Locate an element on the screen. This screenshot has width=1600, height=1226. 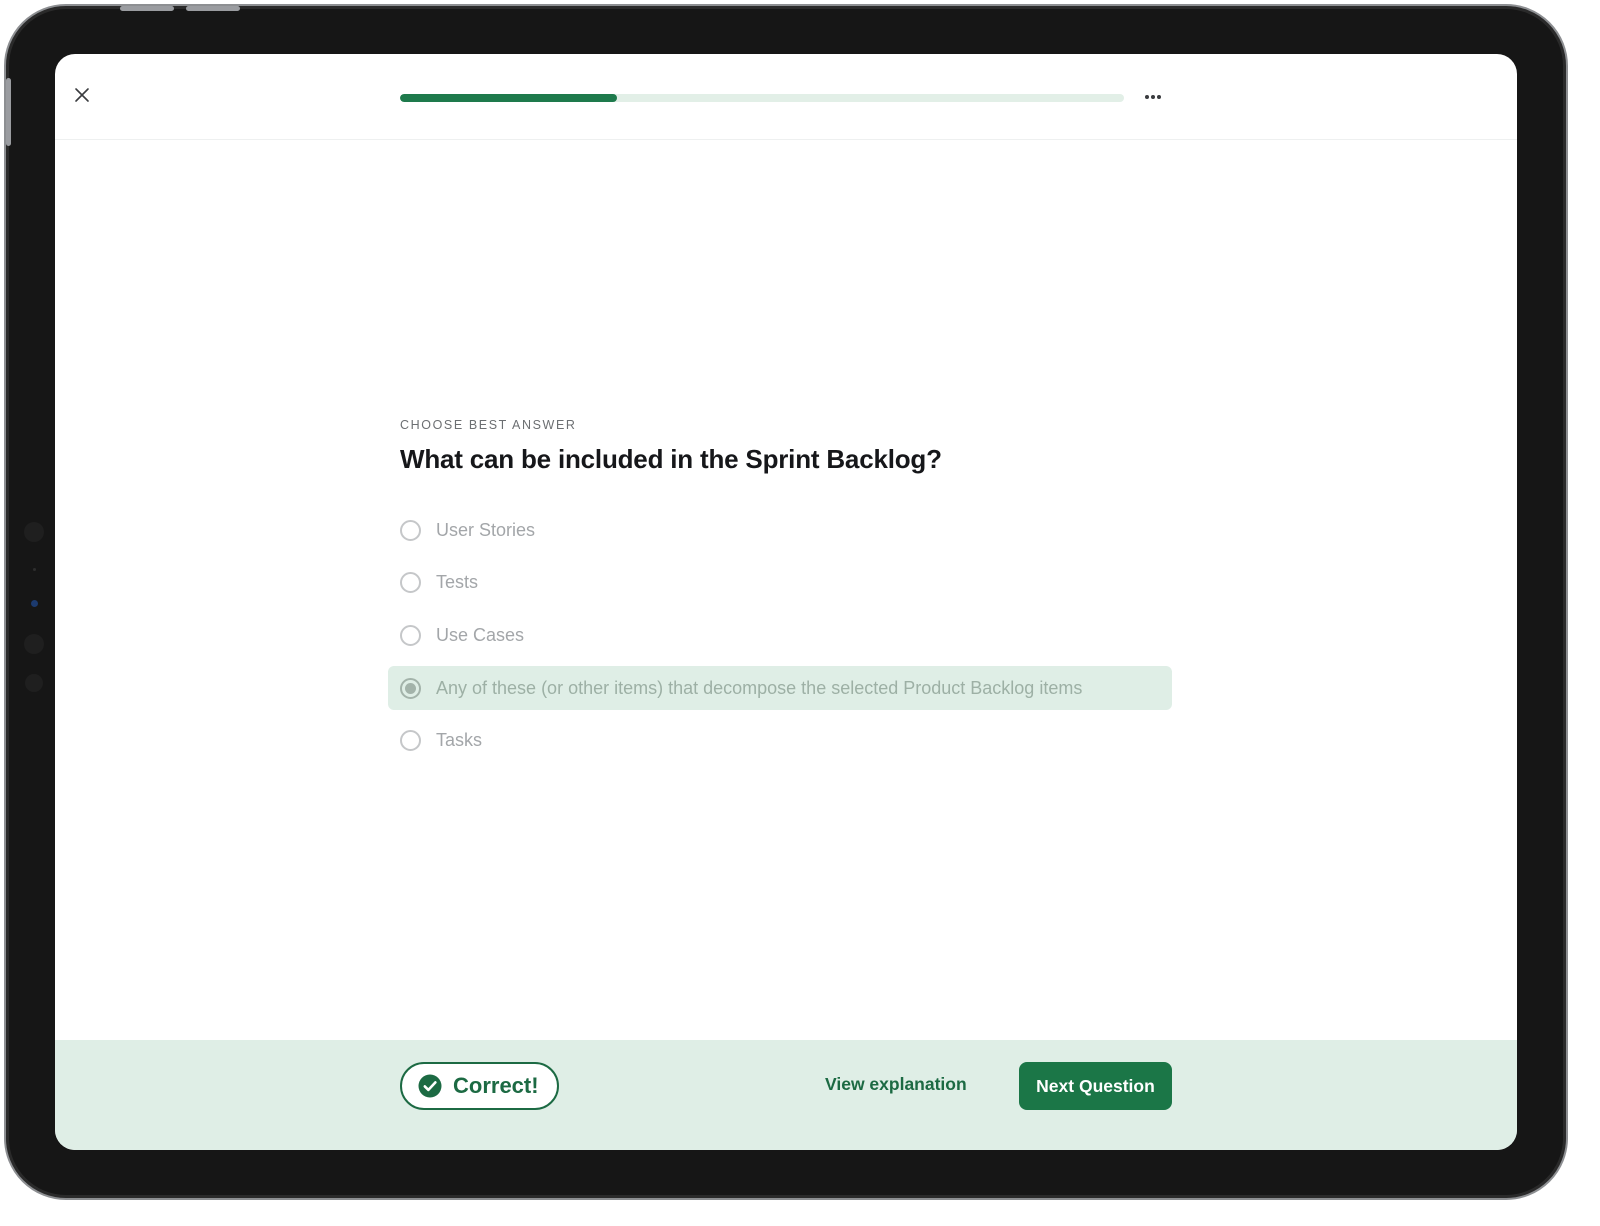
volume-down-hardware-button is located at coordinates (213, 8).